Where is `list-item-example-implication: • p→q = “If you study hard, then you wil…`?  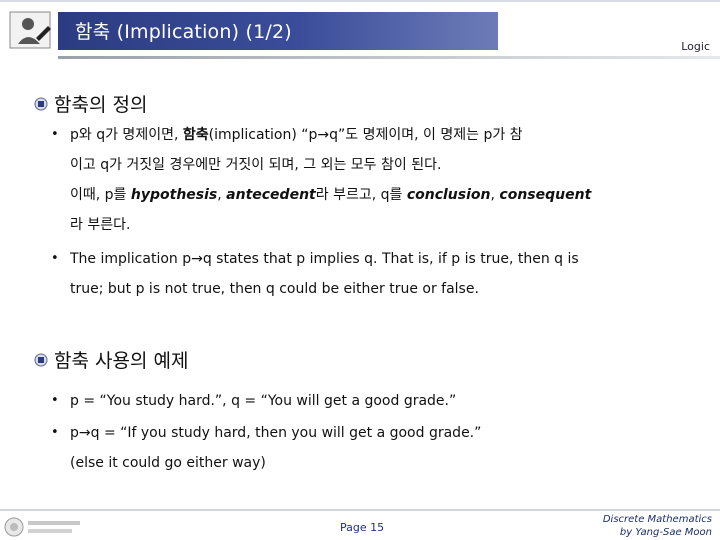 list-item-example-implication: • p→q = “If you study hard, then you wil… is located at coordinates (368, 448).